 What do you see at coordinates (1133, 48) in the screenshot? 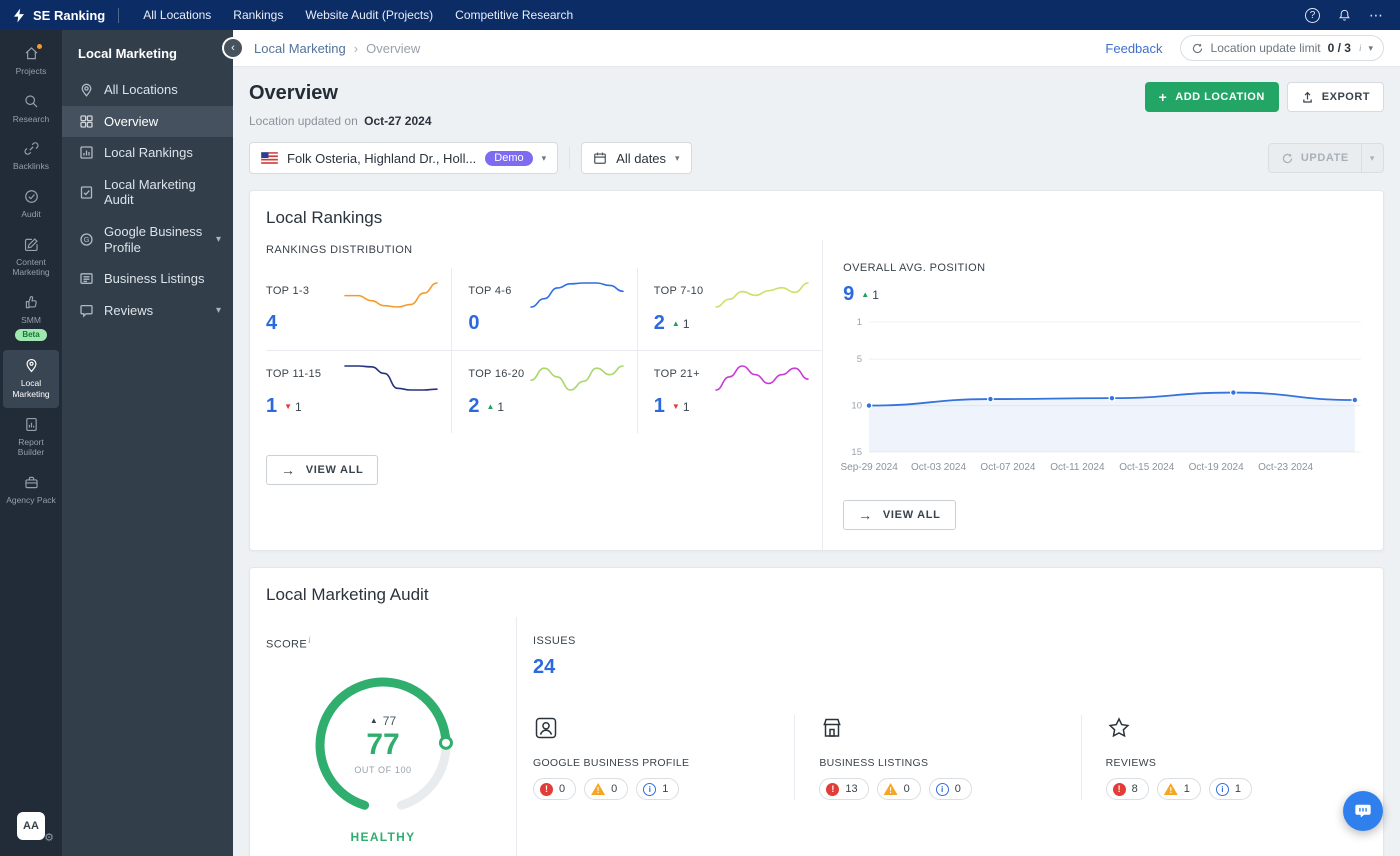
I see `feedback-link: Feedback` at bounding box center [1133, 48].